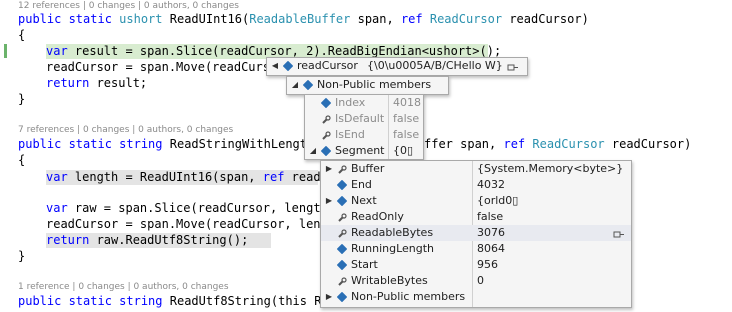  What do you see at coordinates (558, 144) in the screenshot?
I see `code-line: ffer span, ref ReadCursor readCursor)` at bounding box center [558, 144].